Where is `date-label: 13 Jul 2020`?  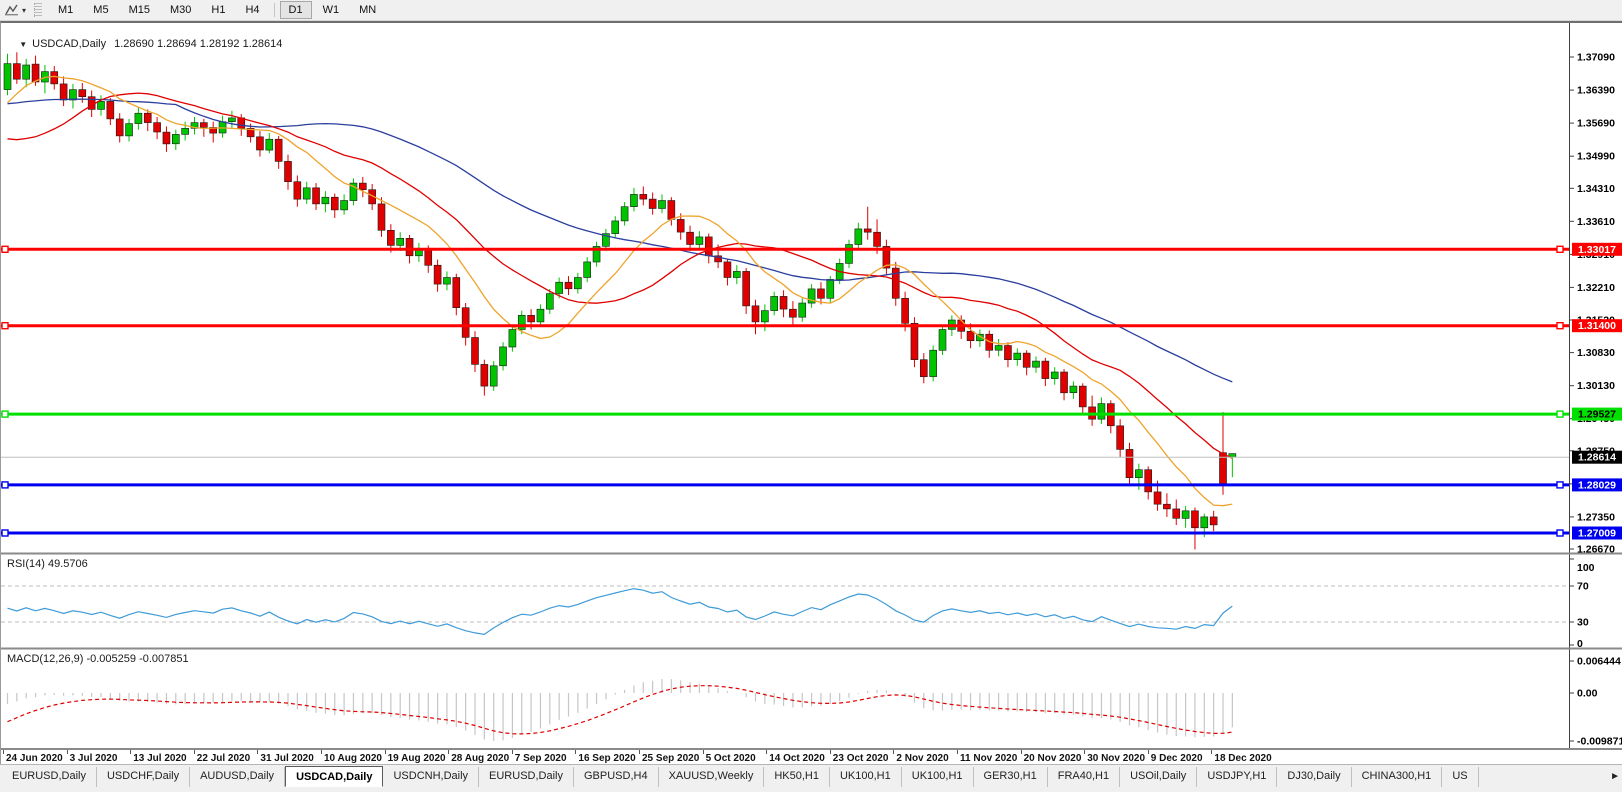 date-label: 13 Jul 2020 is located at coordinates (160, 758).